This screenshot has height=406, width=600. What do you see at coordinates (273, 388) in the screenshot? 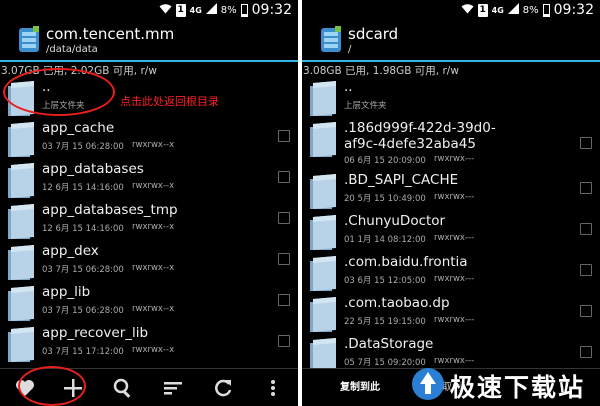
I see `more-icon` at bounding box center [273, 388].